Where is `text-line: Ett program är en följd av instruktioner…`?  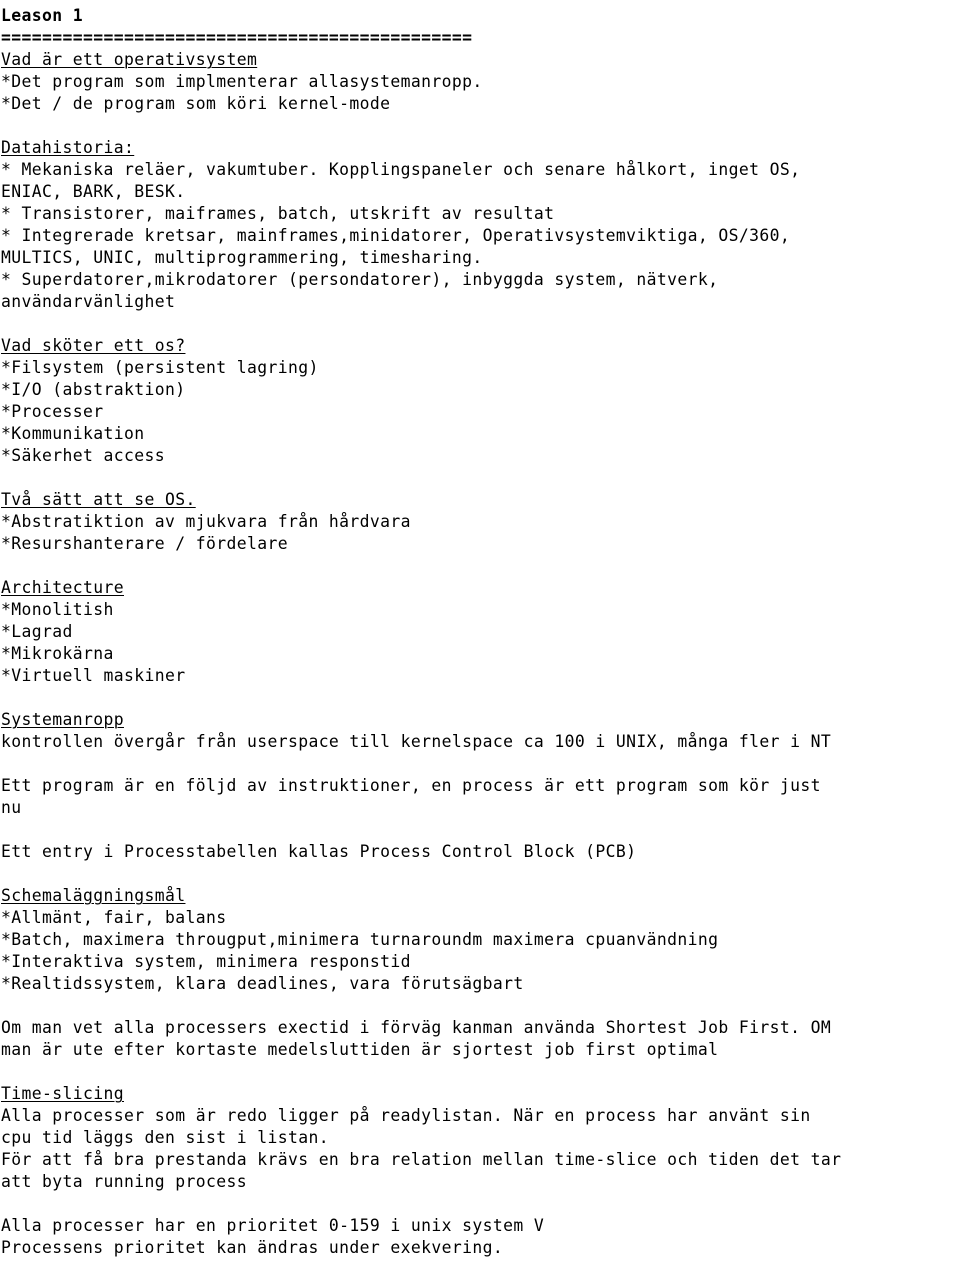 text-line: Ett program är en följd av instruktioner… is located at coordinates (411, 785).